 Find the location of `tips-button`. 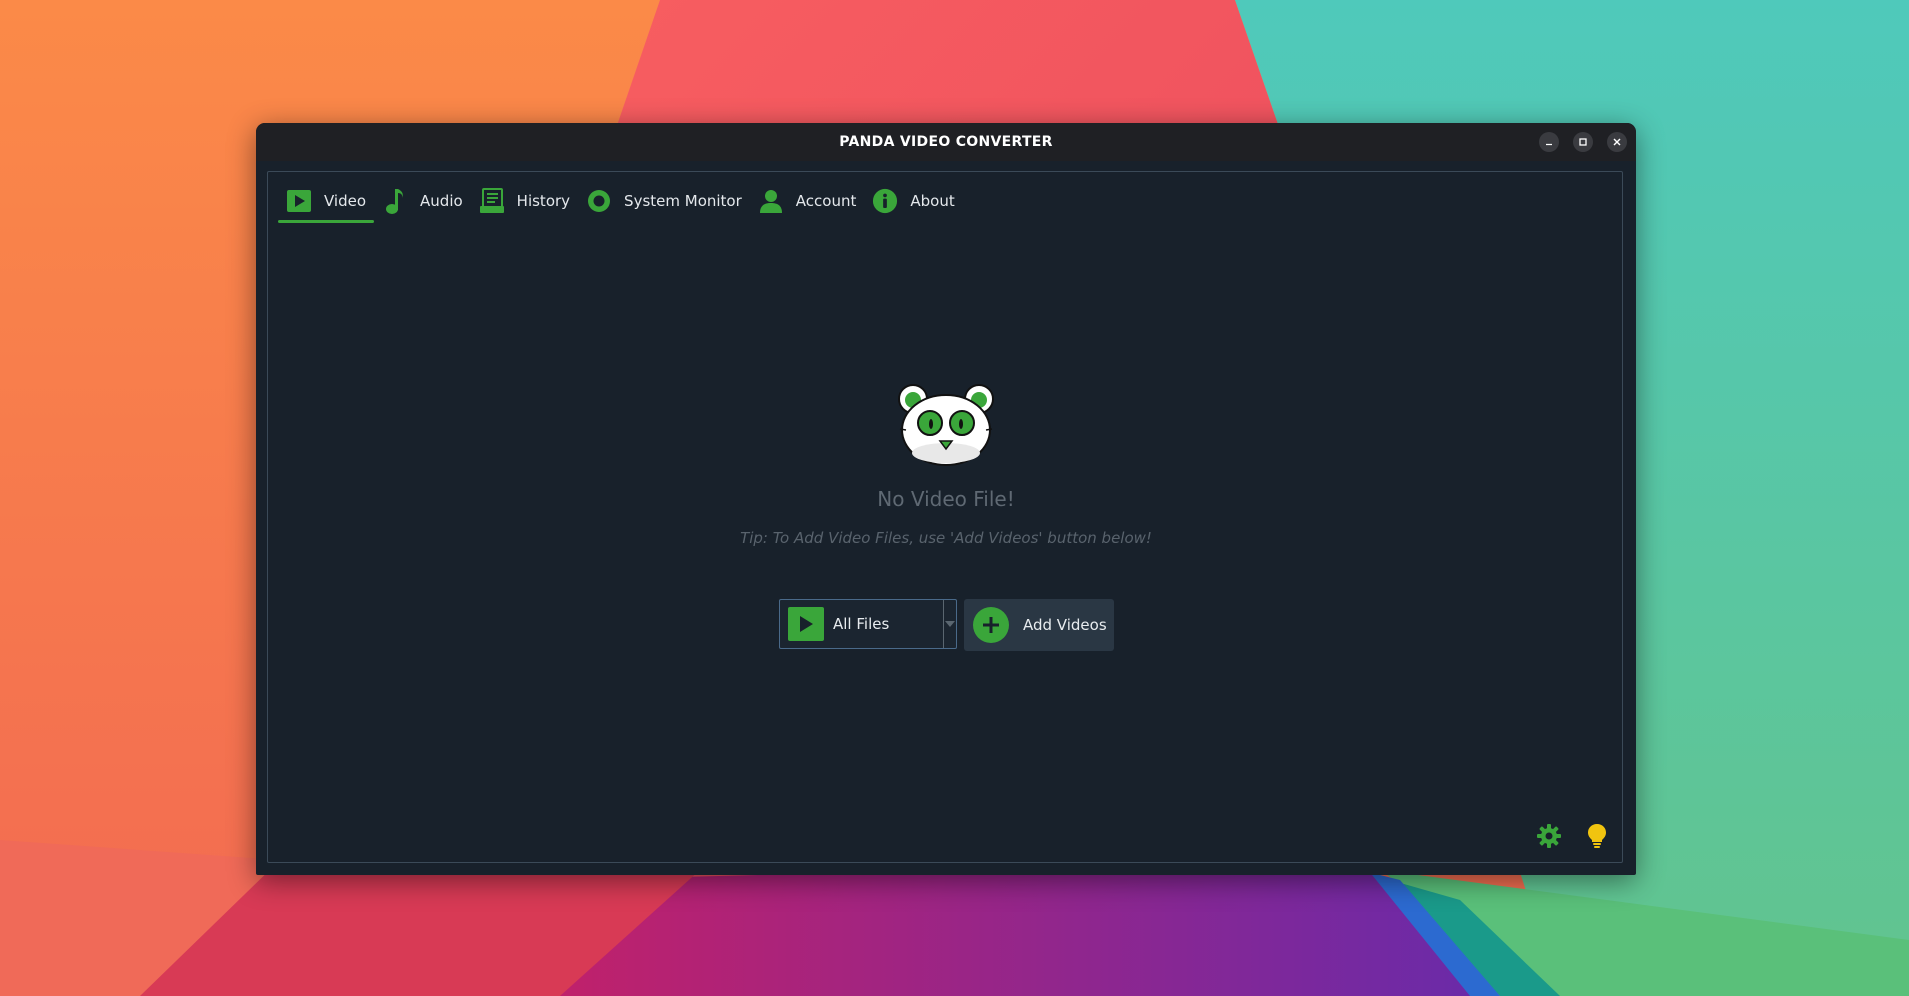

tips-button is located at coordinates (1597, 836).